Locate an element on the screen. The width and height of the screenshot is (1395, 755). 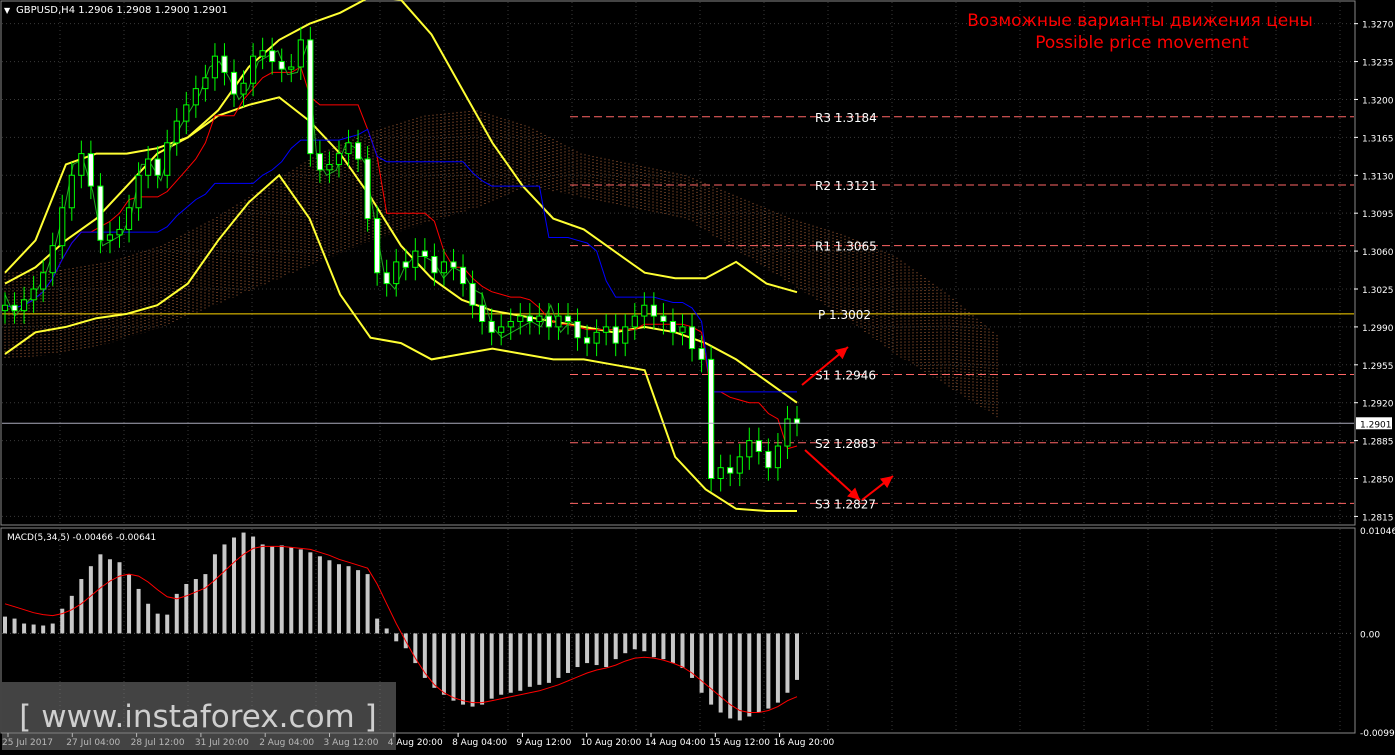
pivot-label-p: P 1.3002 is located at coordinates (844, 315).